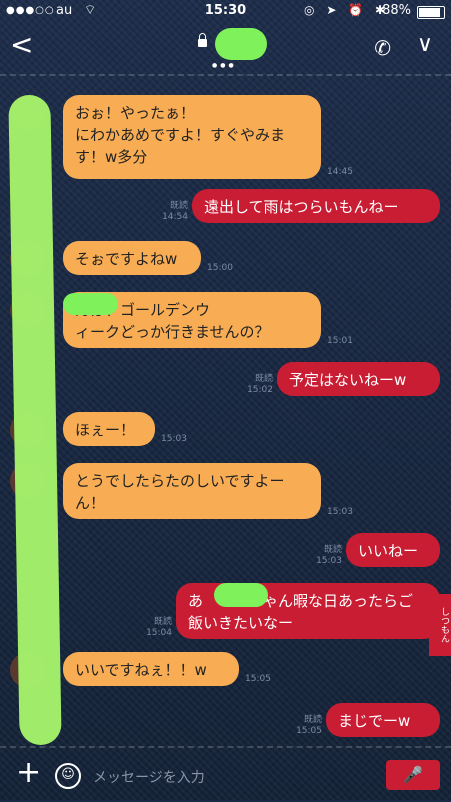  Describe the element at coordinates (220, 268) in the screenshot. I see `message-timestamp: 15:00` at that location.